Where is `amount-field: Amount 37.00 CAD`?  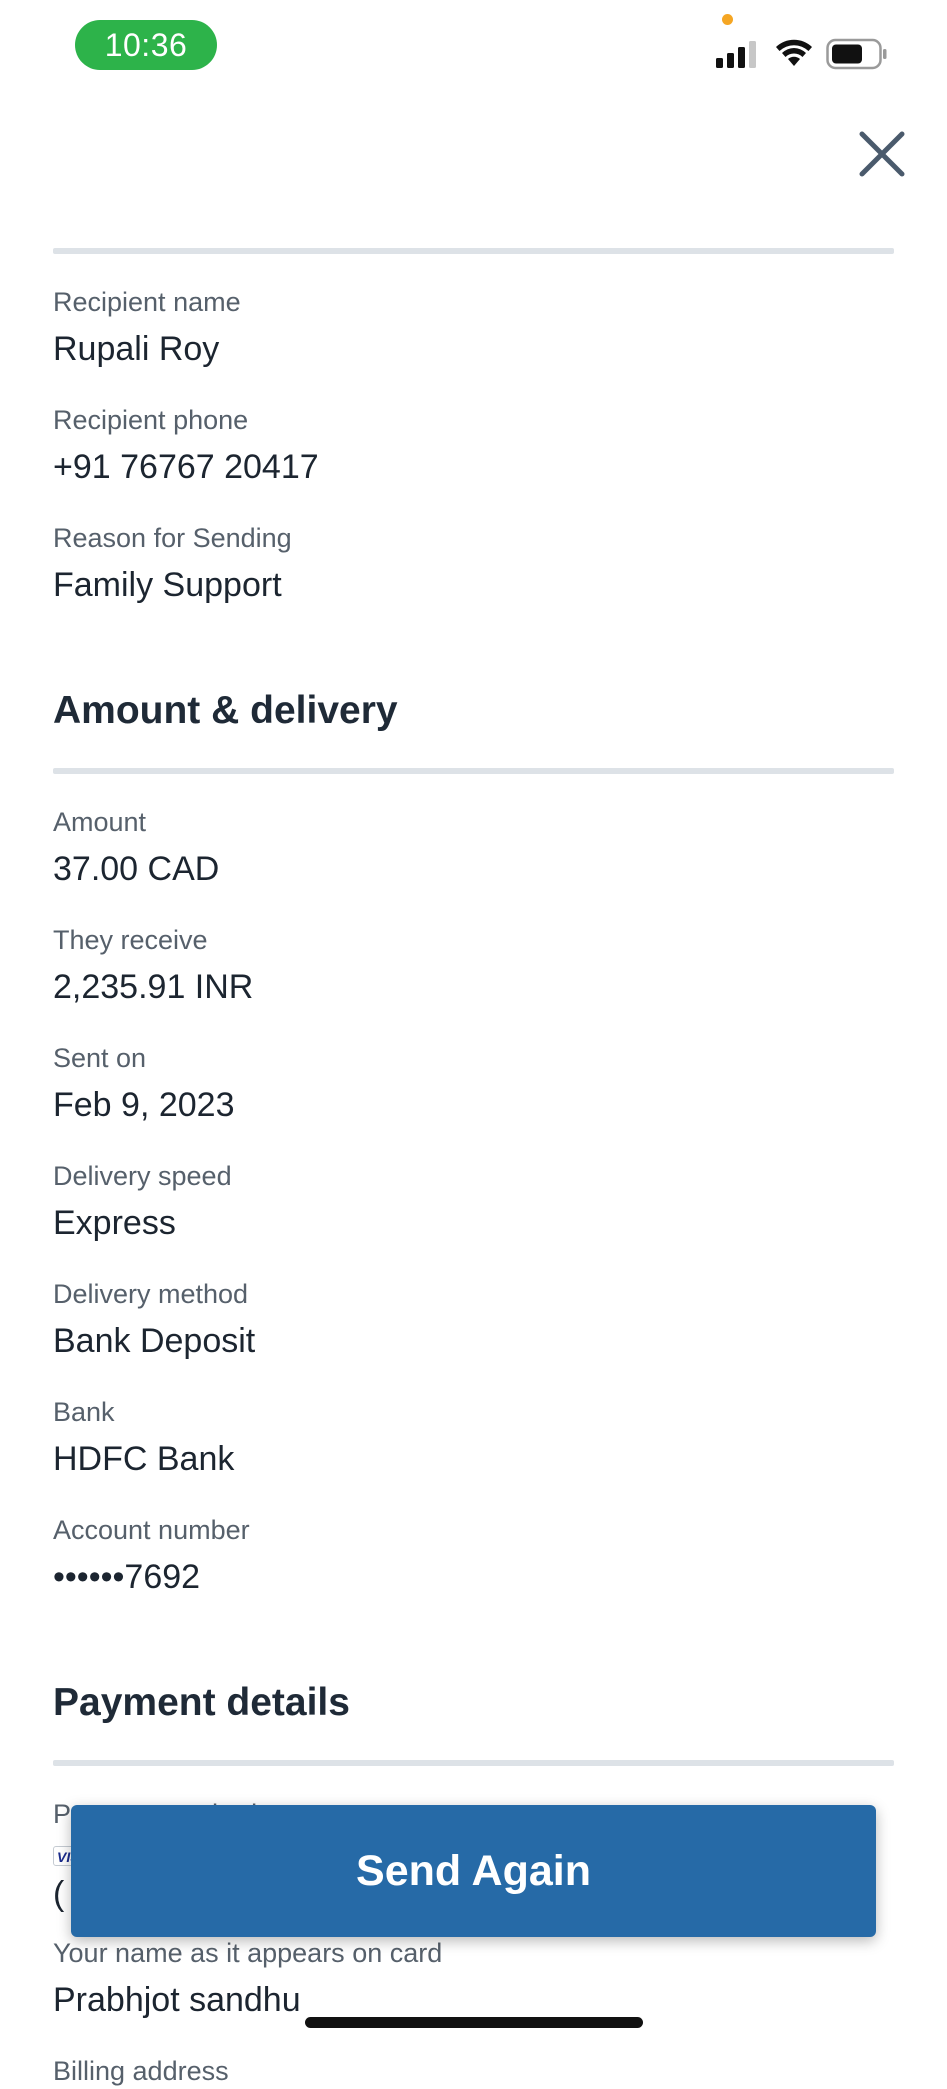 amount-field: Amount 37.00 CAD is located at coordinates (473, 848).